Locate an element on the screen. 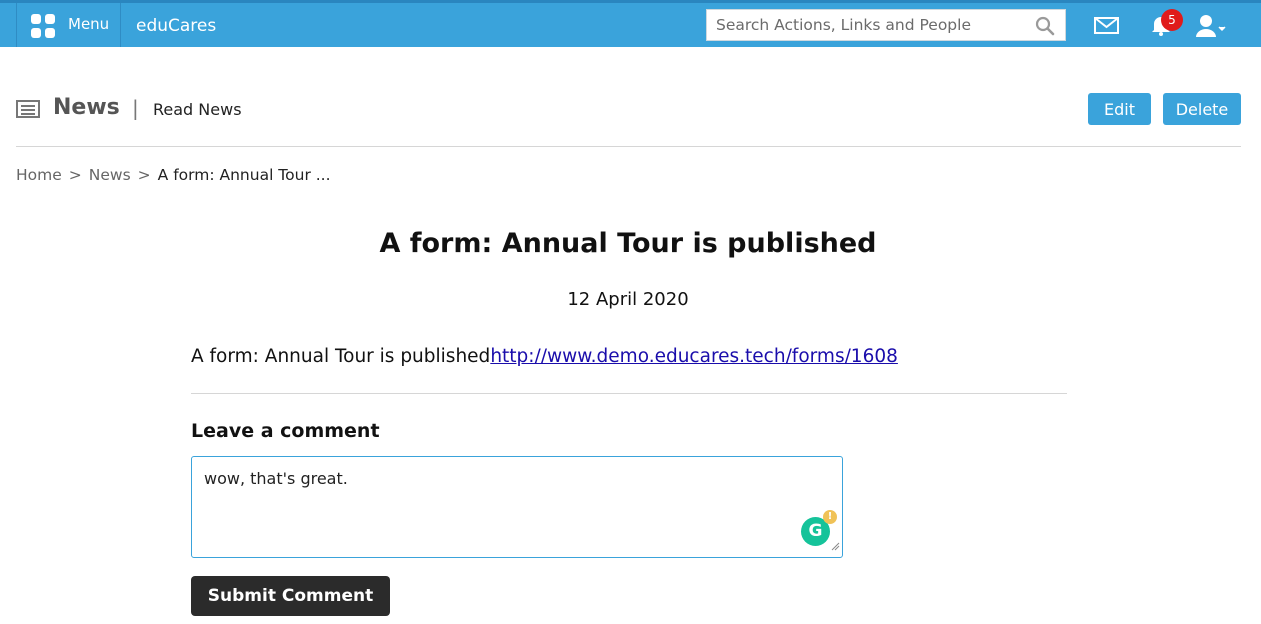 This screenshot has height=624, width=1261. comment-textarea: wow, that's great. is located at coordinates (517, 507).